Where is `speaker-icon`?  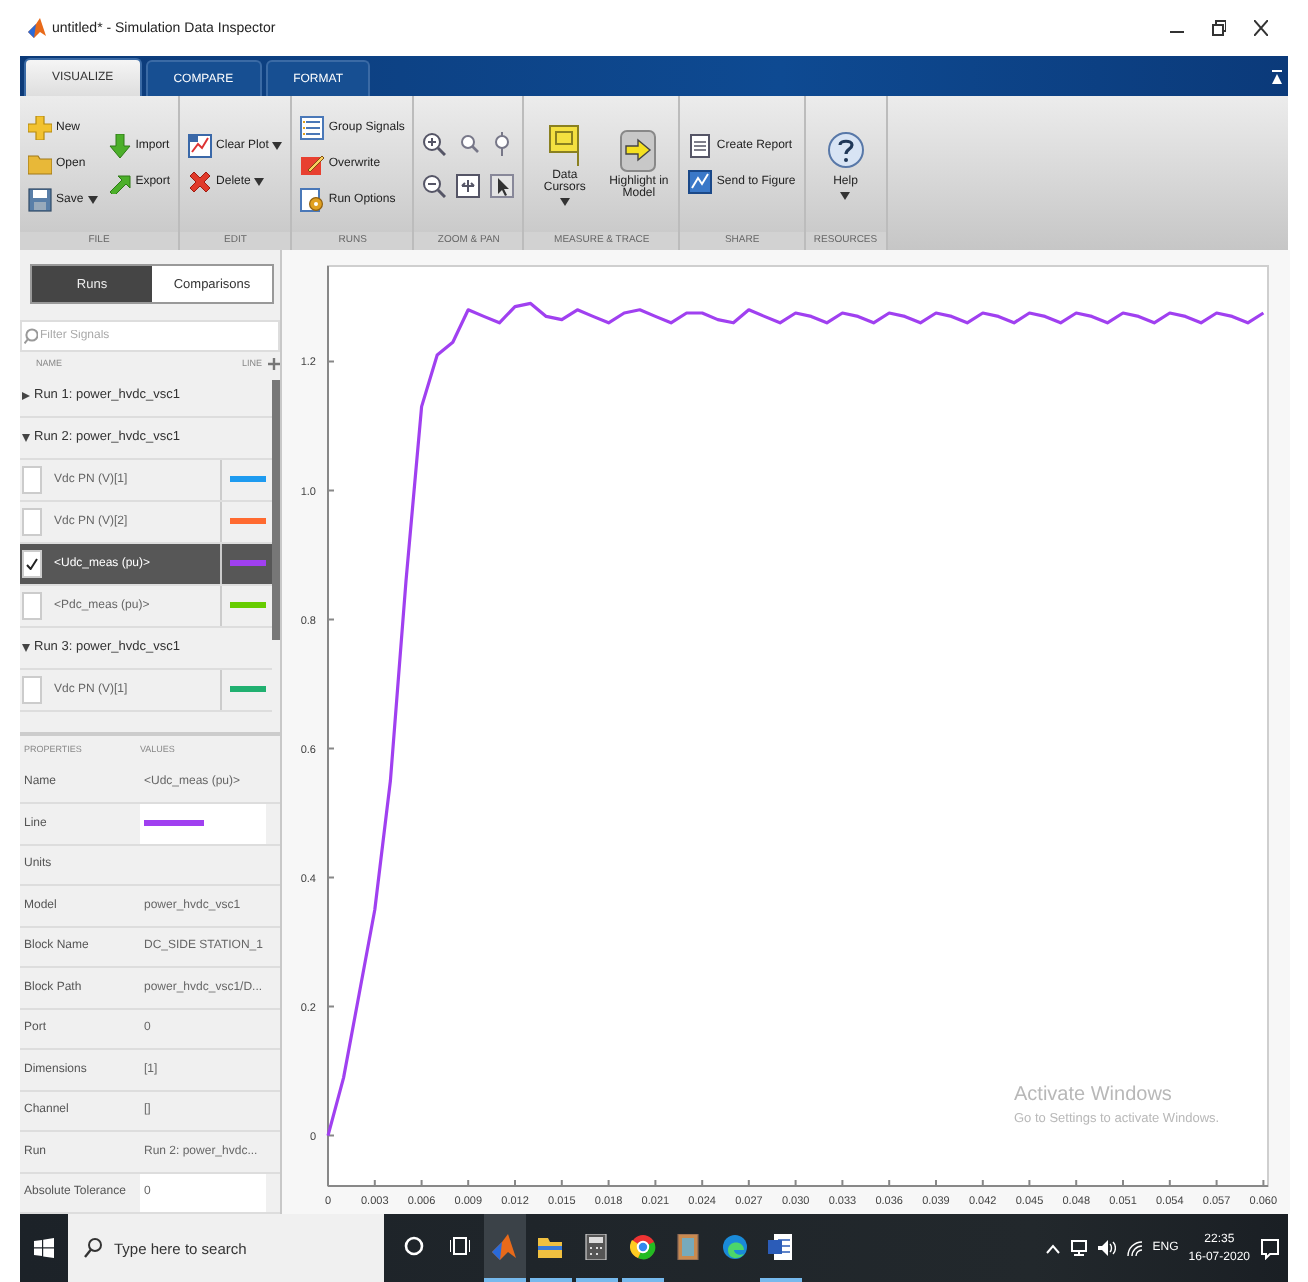 speaker-icon is located at coordinates (1107, 1248).